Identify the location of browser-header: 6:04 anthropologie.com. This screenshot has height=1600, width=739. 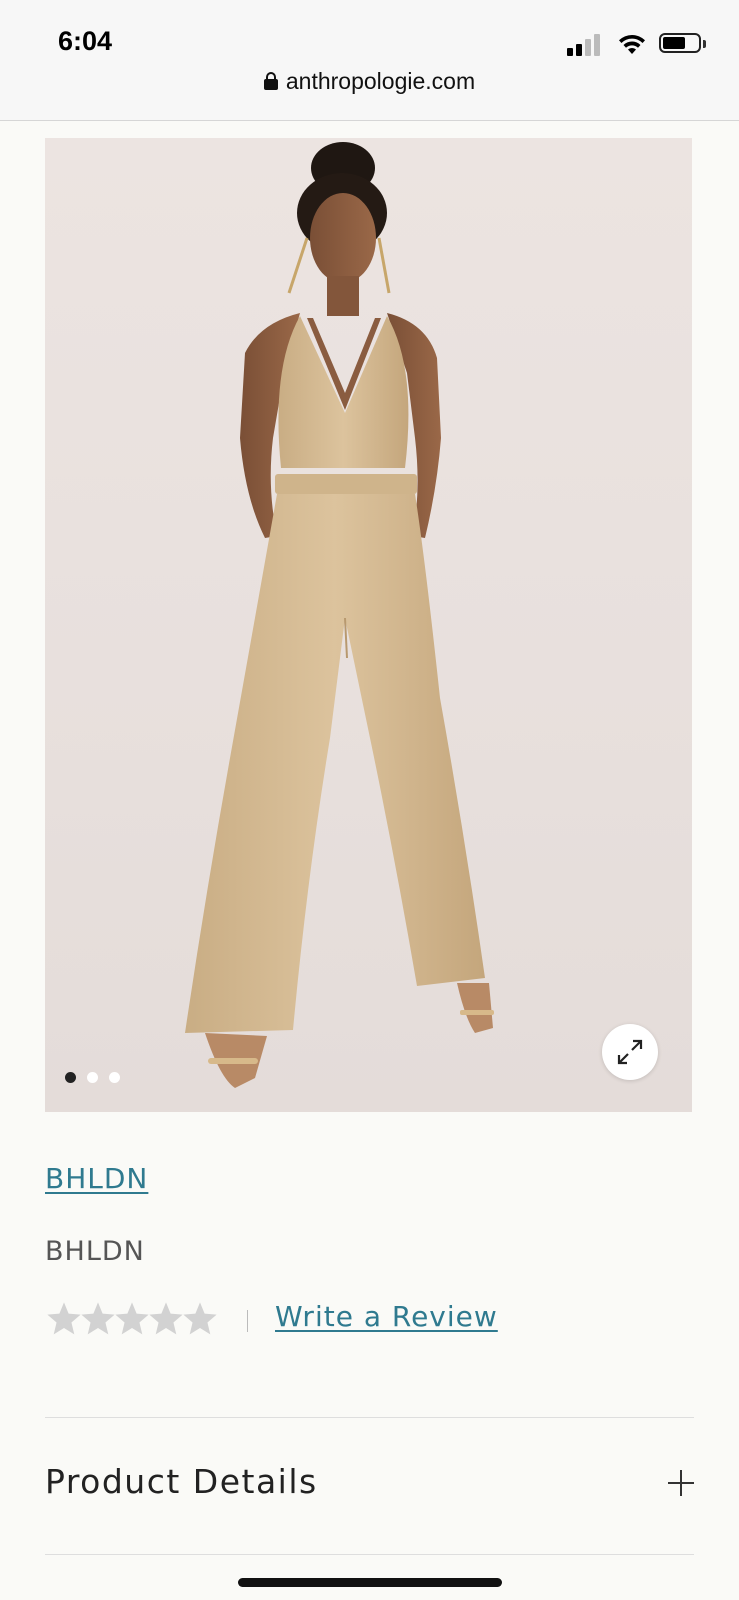
(369, 60).